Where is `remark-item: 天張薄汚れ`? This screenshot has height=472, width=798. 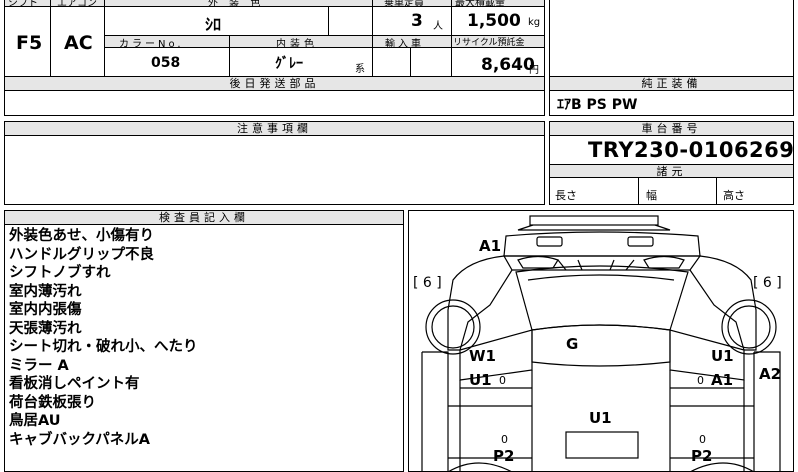 remark-item: 天張薄汚れ is located at coordinates (45, 328).